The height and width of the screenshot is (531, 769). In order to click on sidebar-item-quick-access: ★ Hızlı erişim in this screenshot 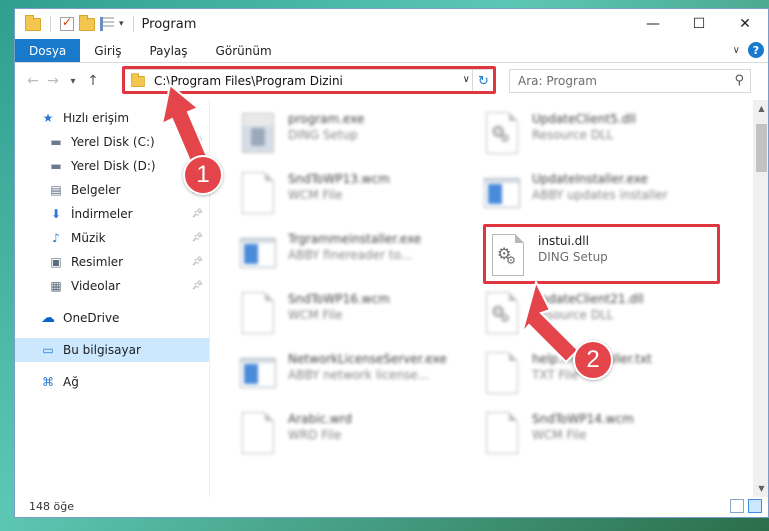, I will do `click(112, 118)`.